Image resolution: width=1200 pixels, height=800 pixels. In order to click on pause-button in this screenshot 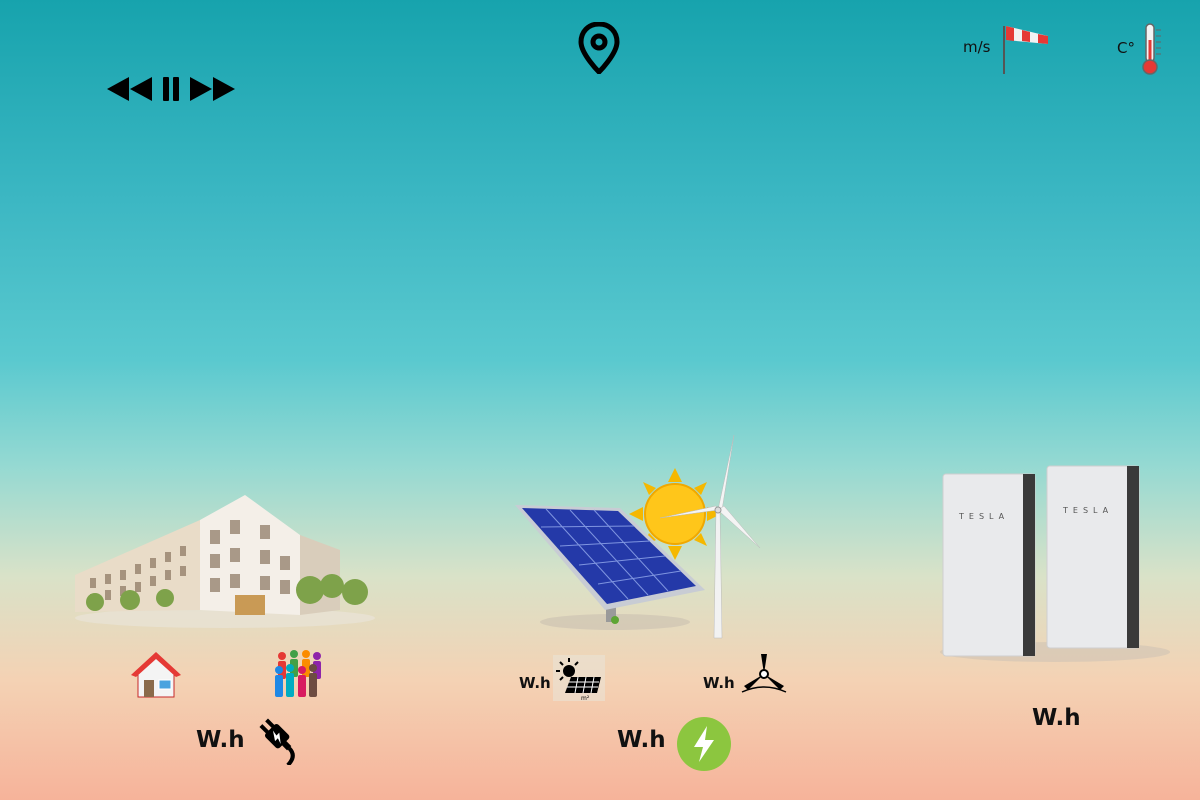, I will do `click(171, 89)`.